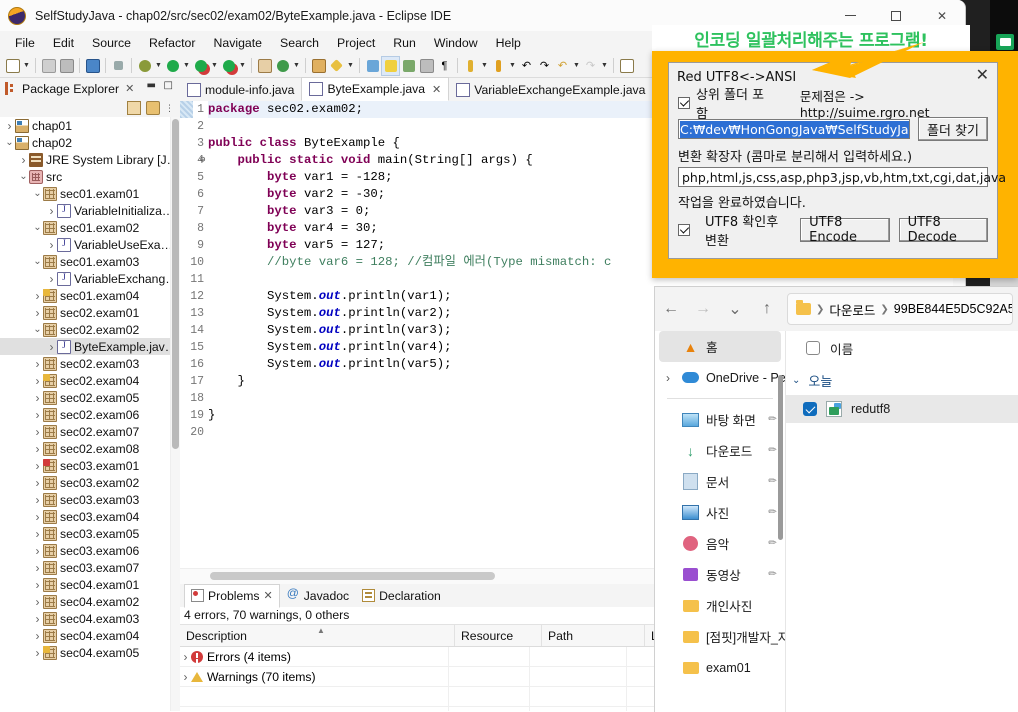 This screenshot has width=1018, height=712. Describe the element at coordinates (90, 618) in the screenshot. I see `tree-item: › sec04.exam03` at that location.